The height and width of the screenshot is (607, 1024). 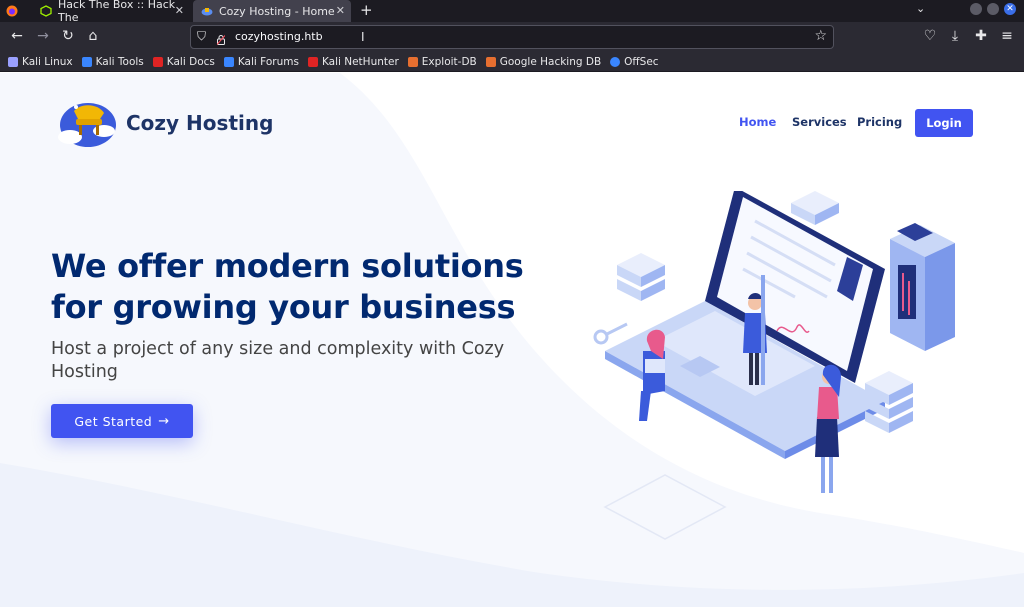 What do you see at coordinates (268, 61) in the screenshot?
I see `bookmark-label: Kali Forums` at bounding box center [268, 61].